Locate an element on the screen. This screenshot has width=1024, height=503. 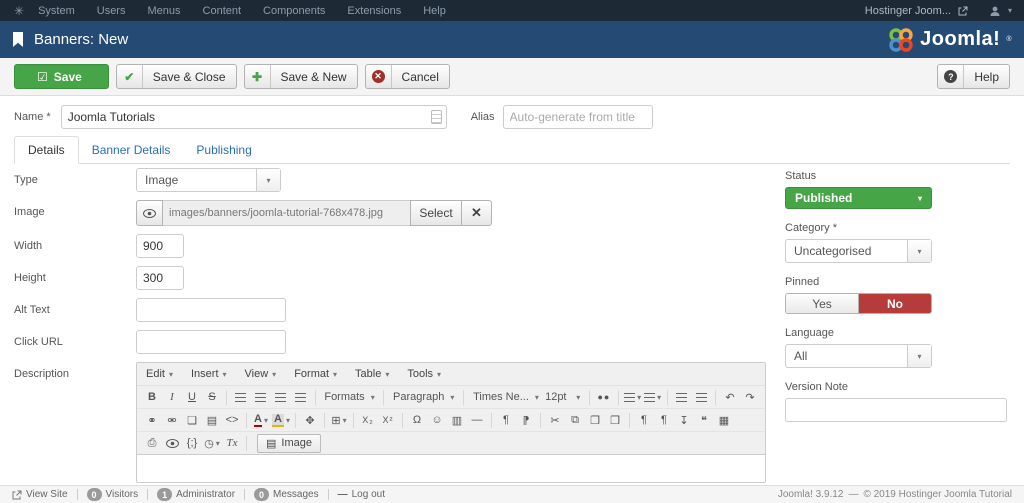
special-character-button: Ω is located at coordinates (417, 420).